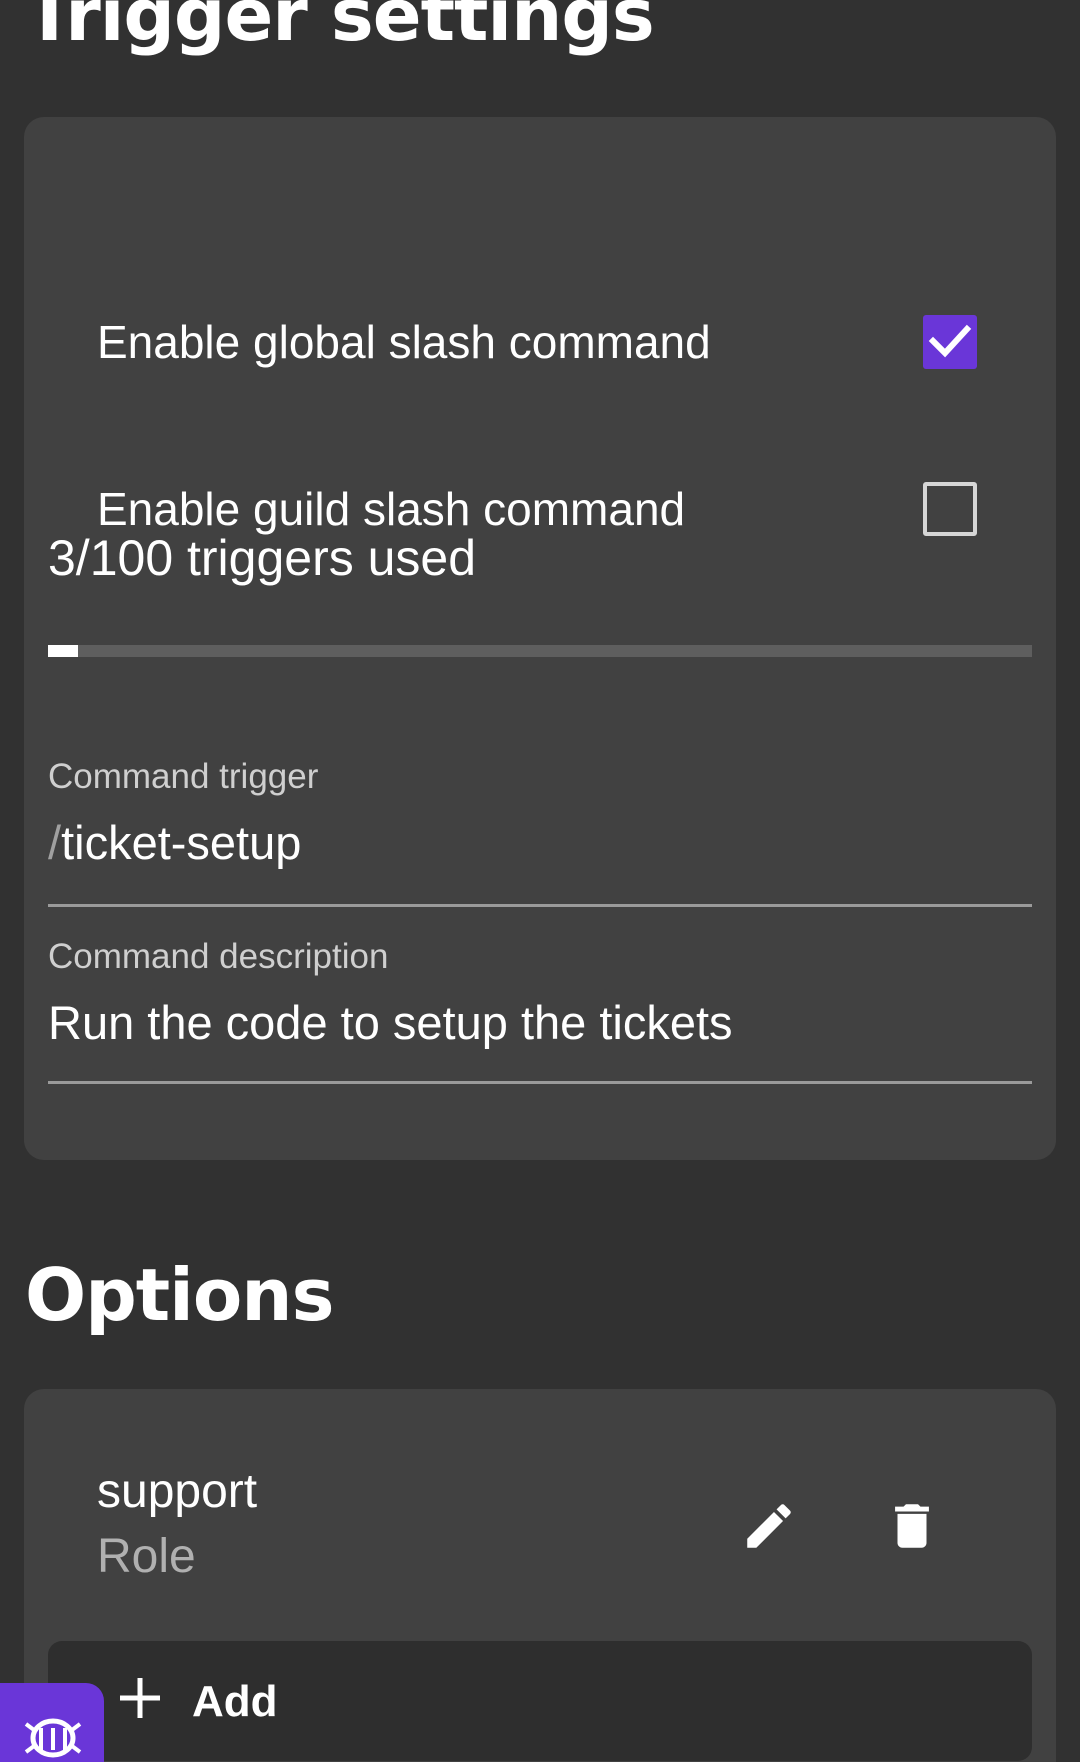 This screenshot has height=1762, width=1080. I want to click on triggers-used-progress-fill, so click(63, 651).